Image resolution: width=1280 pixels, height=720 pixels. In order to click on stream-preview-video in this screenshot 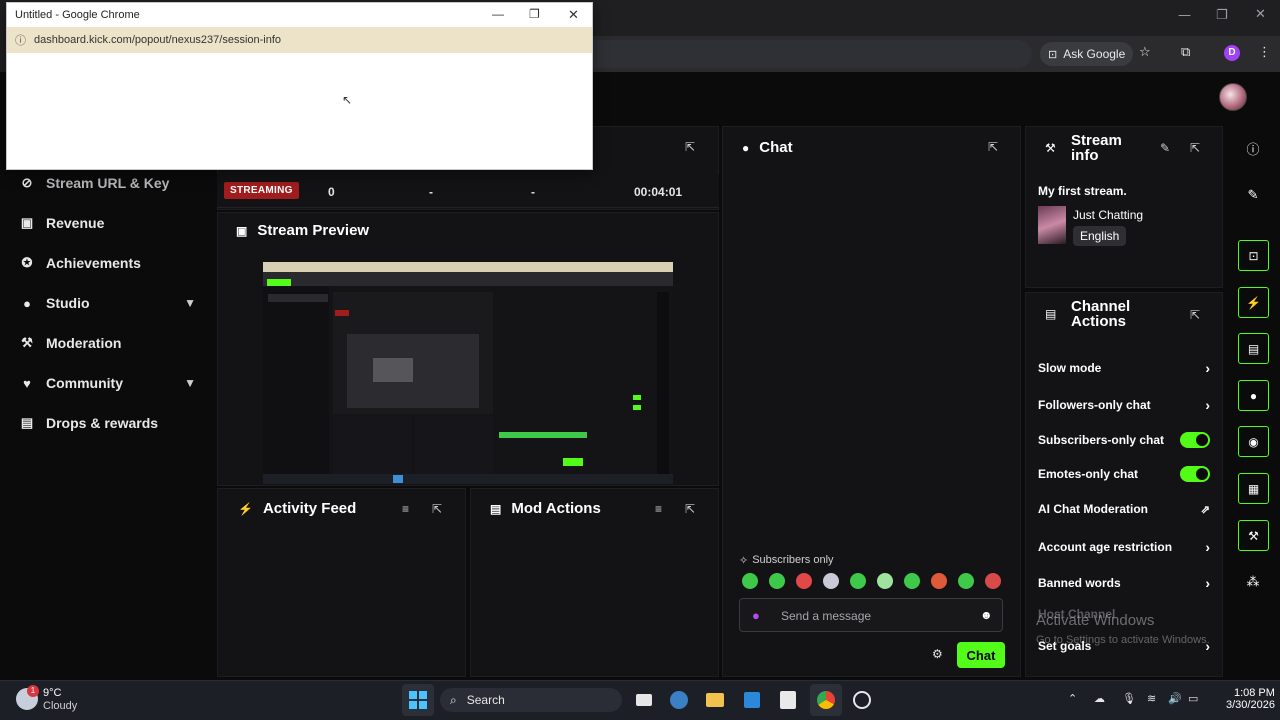, I will do `click(468, 373)`.